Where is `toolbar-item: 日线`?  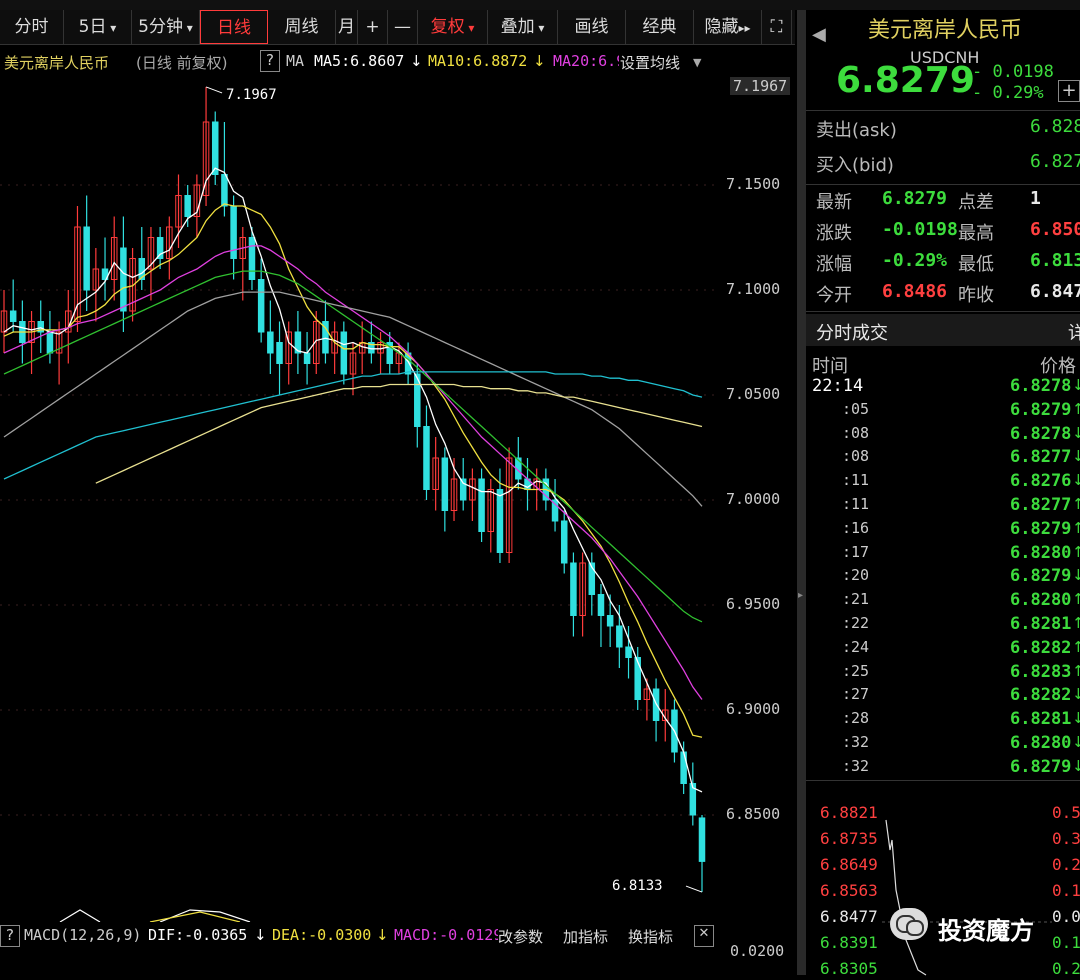
toolbar-item: 日线 is located at coordinates (234, 27).